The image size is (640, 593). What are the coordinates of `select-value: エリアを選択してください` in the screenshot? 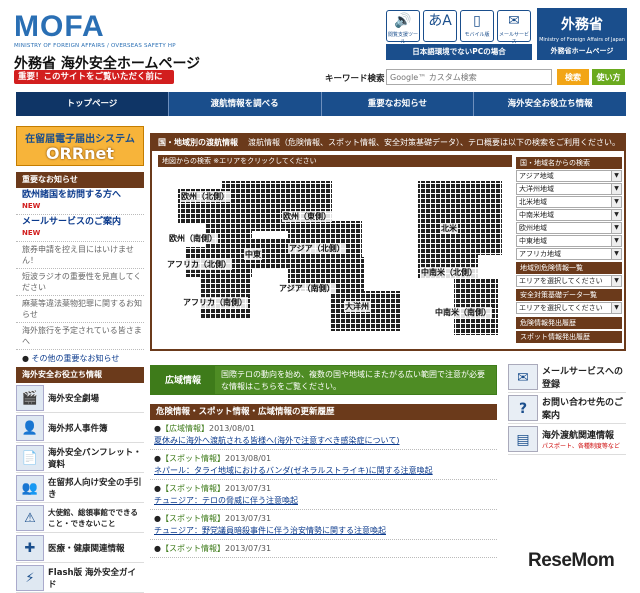 It's located at (561, 308).